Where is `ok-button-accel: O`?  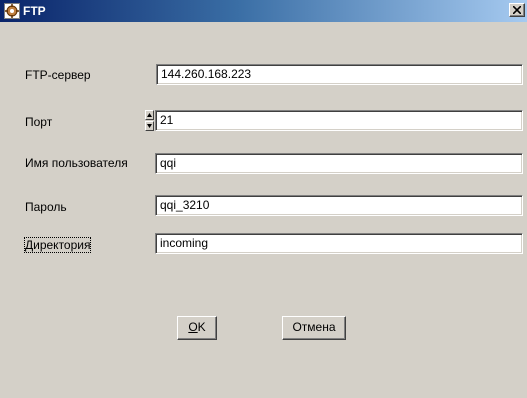 ok-button-accel: O is located at coordinates (193, 327).